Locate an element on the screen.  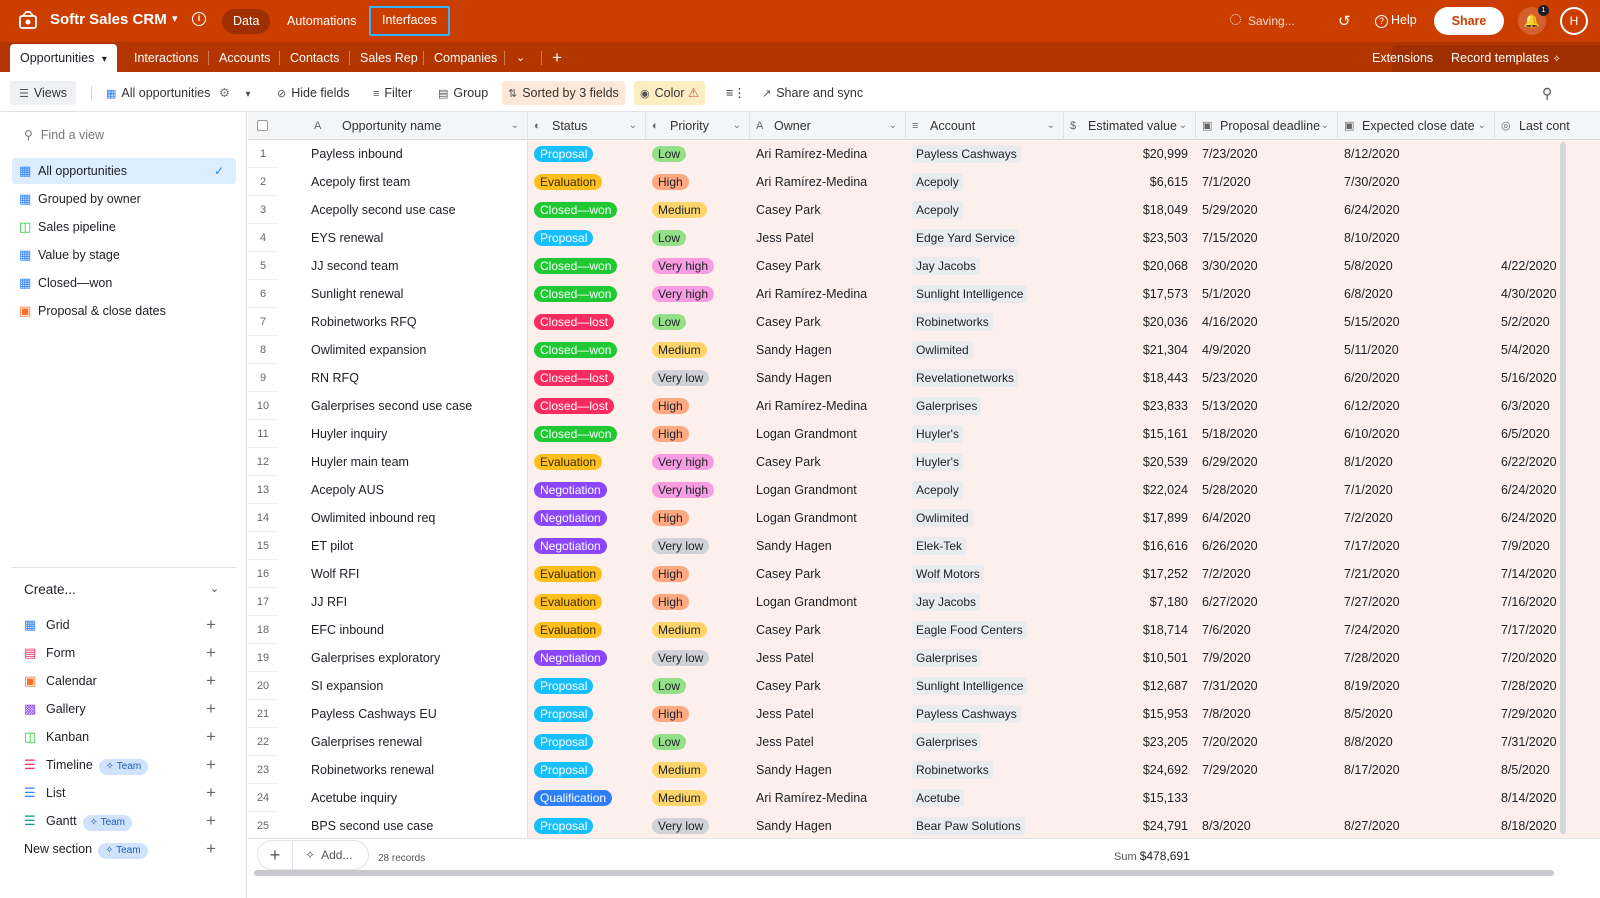
record-templates-button: Record templates ✧ is located at coordinates (1506, 57).